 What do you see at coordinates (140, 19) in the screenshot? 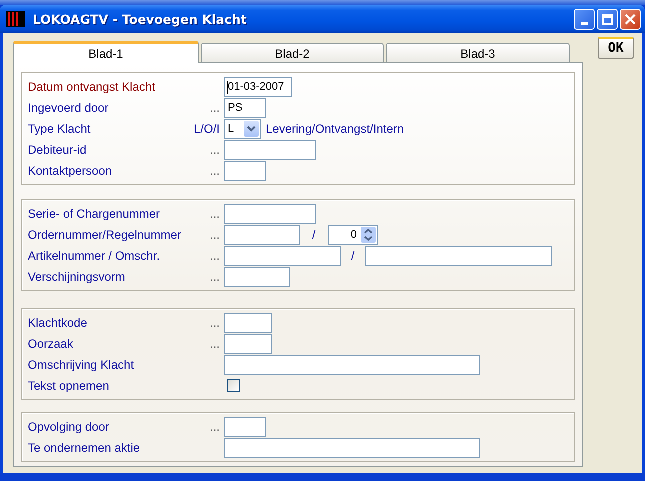
I see `window-title: LOKOAGTV - Toevoegen Klacht` at bounding box center [140, 19].